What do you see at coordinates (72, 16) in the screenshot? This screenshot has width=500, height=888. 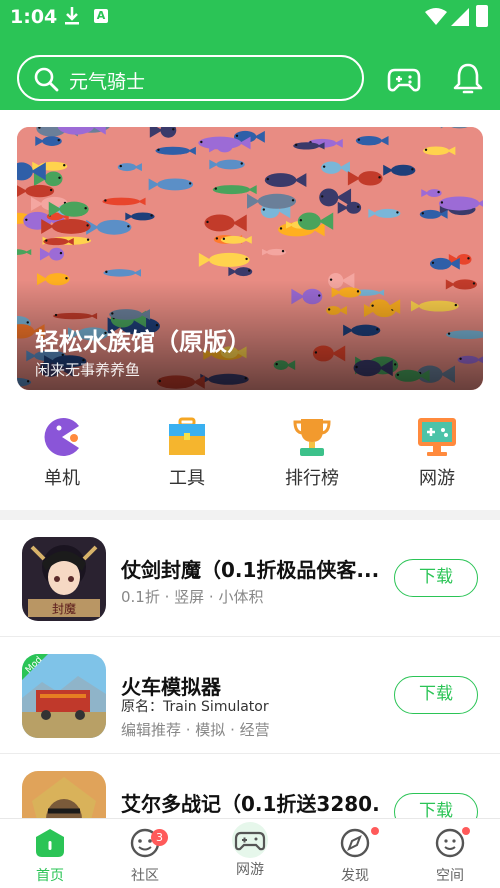 I see `download-icon` at bounding box center [72, 16].